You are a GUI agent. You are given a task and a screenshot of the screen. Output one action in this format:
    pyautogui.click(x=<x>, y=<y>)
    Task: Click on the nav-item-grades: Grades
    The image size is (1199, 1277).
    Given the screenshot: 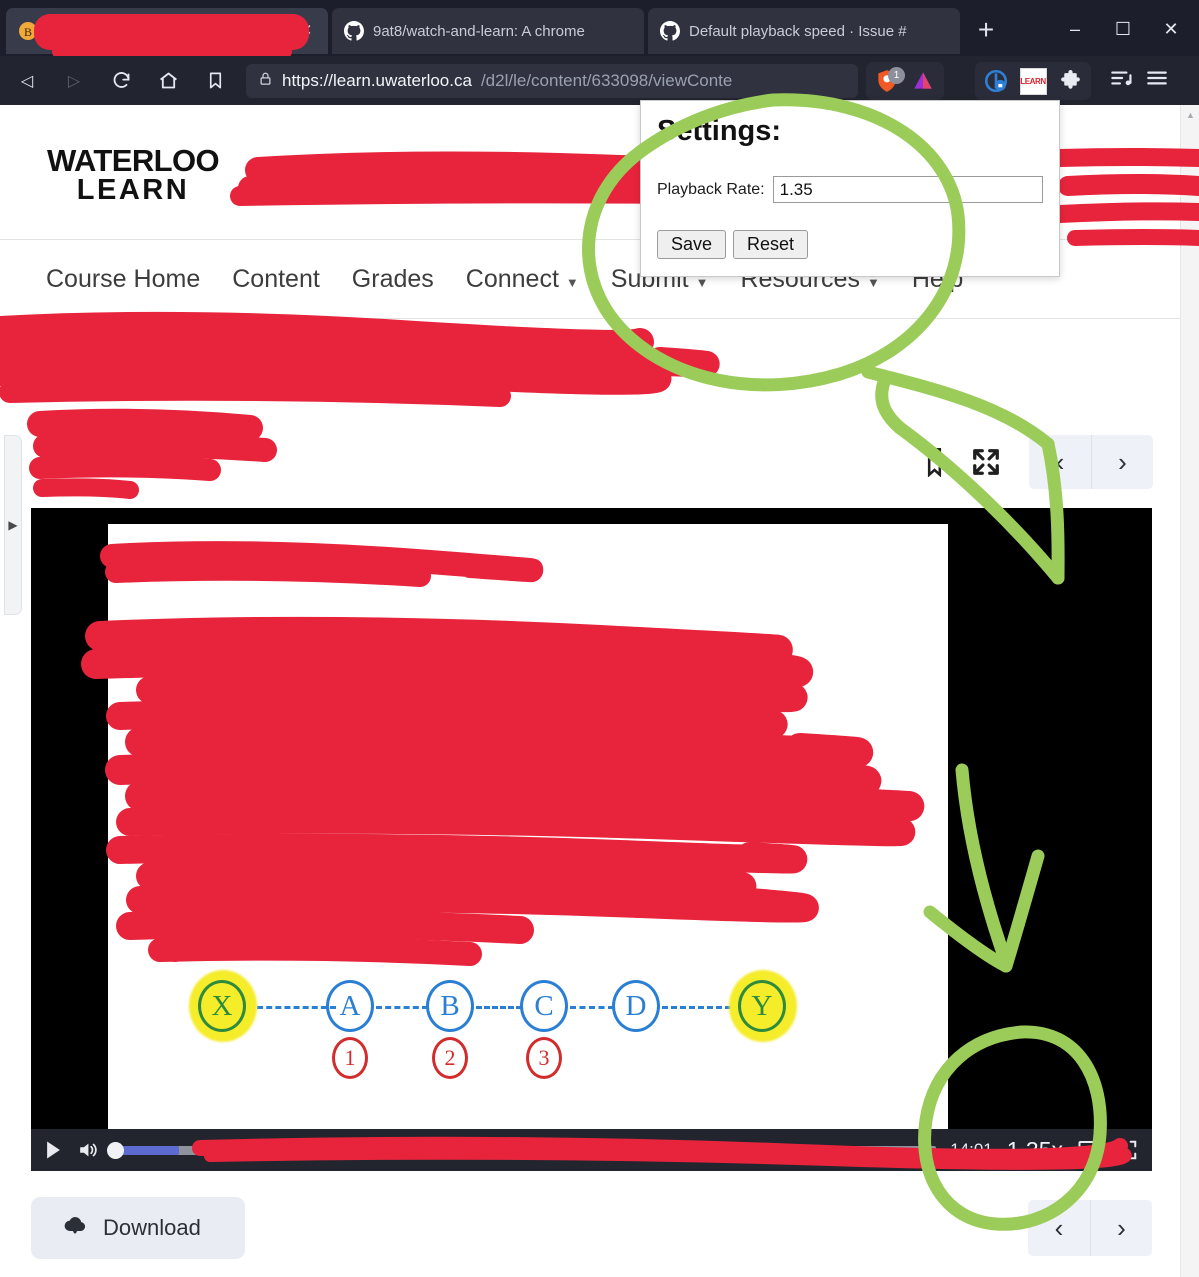 What is the action you would take?
    pyautogui.click(x=393, y=279)
    